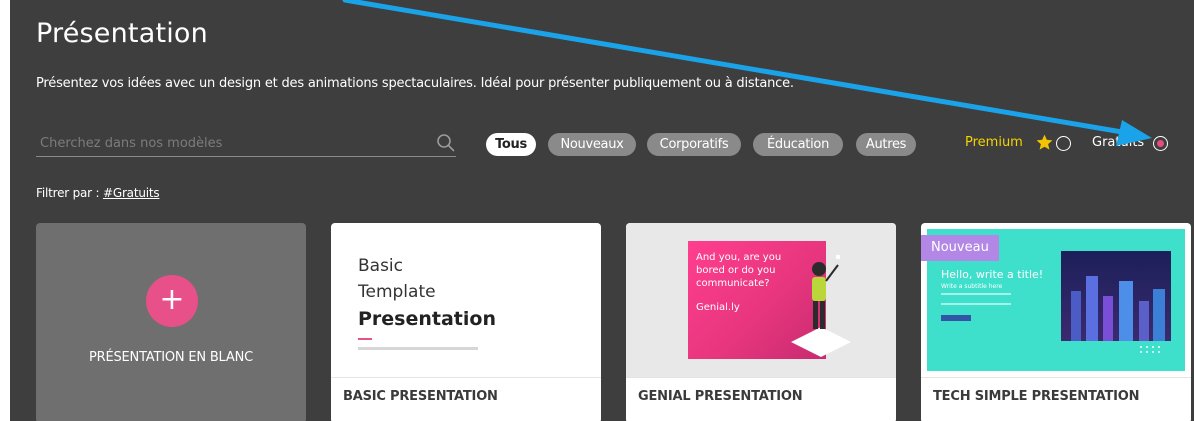 This screenshot has height=421, width=1194. Describe the element at coordinates (1160, 143) in the screenshot. I see `gratuits-radio` at that location.